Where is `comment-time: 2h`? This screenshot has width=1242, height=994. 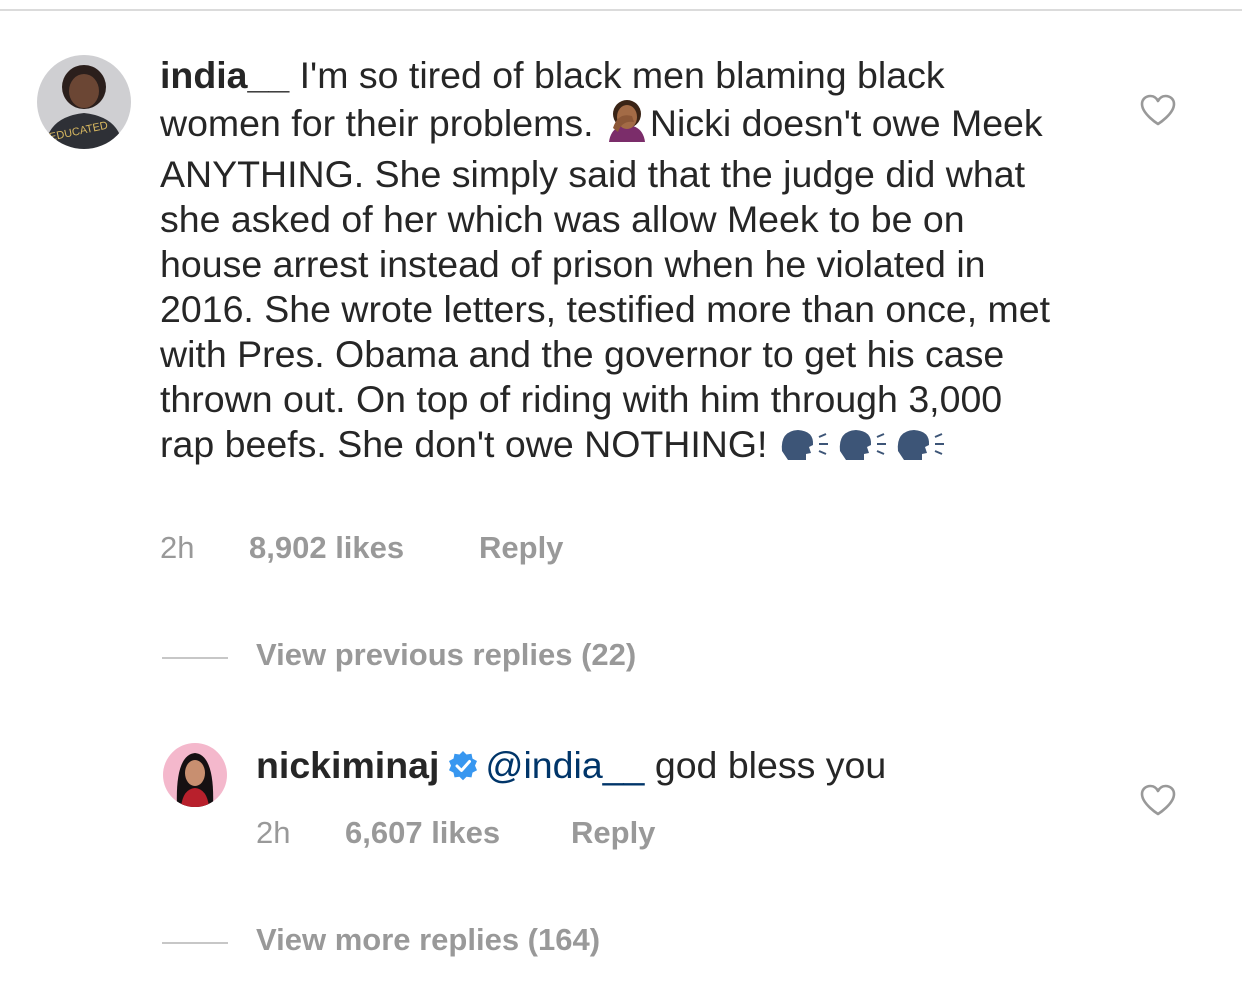
comment-time: 2h is located at coordinates (177, 547).